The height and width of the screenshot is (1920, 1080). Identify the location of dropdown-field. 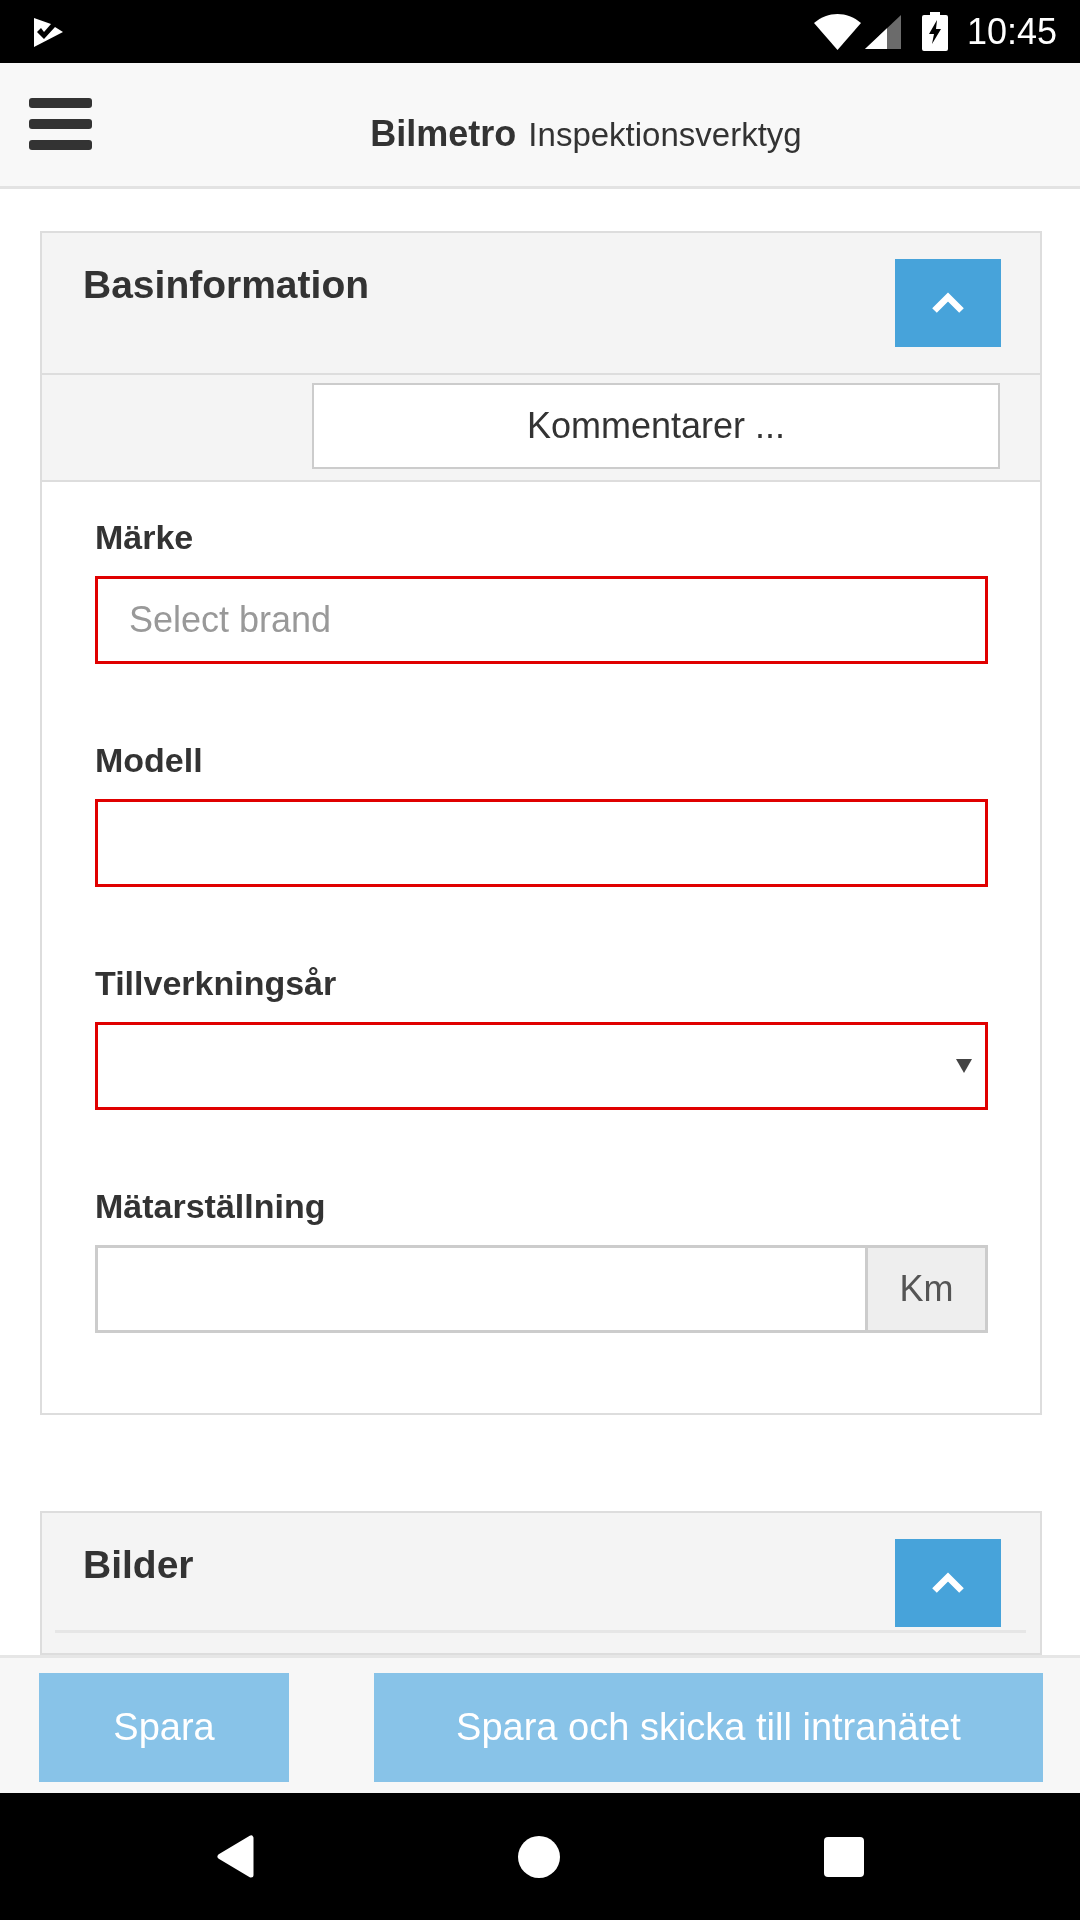
(541, 1066).